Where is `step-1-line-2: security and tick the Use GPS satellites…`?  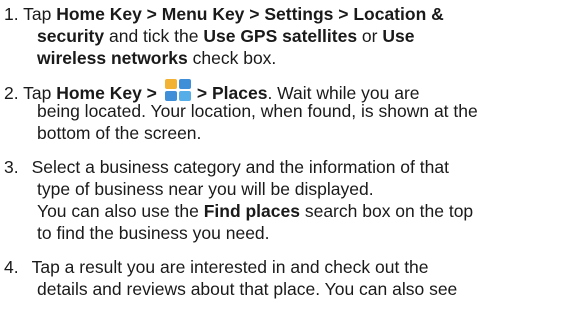
step-1-line-2: security and tick the Use GPS satellites… is located at coordinates (225, 36).